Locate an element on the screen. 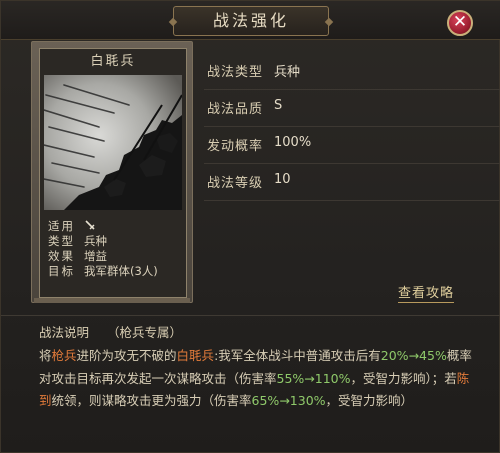 The height and width of the screenshot is (453, 500). meta-row-applicable: 适用 is located at coordinates (115, 226).